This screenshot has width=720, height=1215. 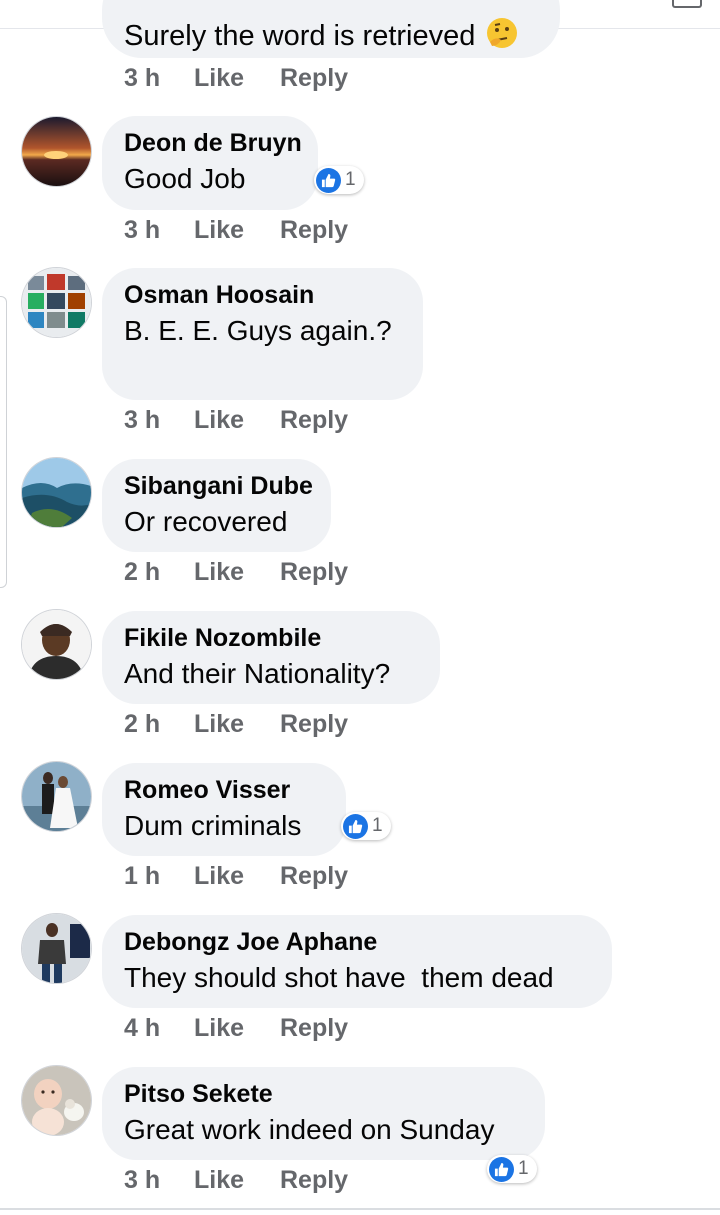 What do you see at coordinates (339, 977) in the screenshot?
I see `comment-text: They should shot have them dead` at bounding box center [339, 977].